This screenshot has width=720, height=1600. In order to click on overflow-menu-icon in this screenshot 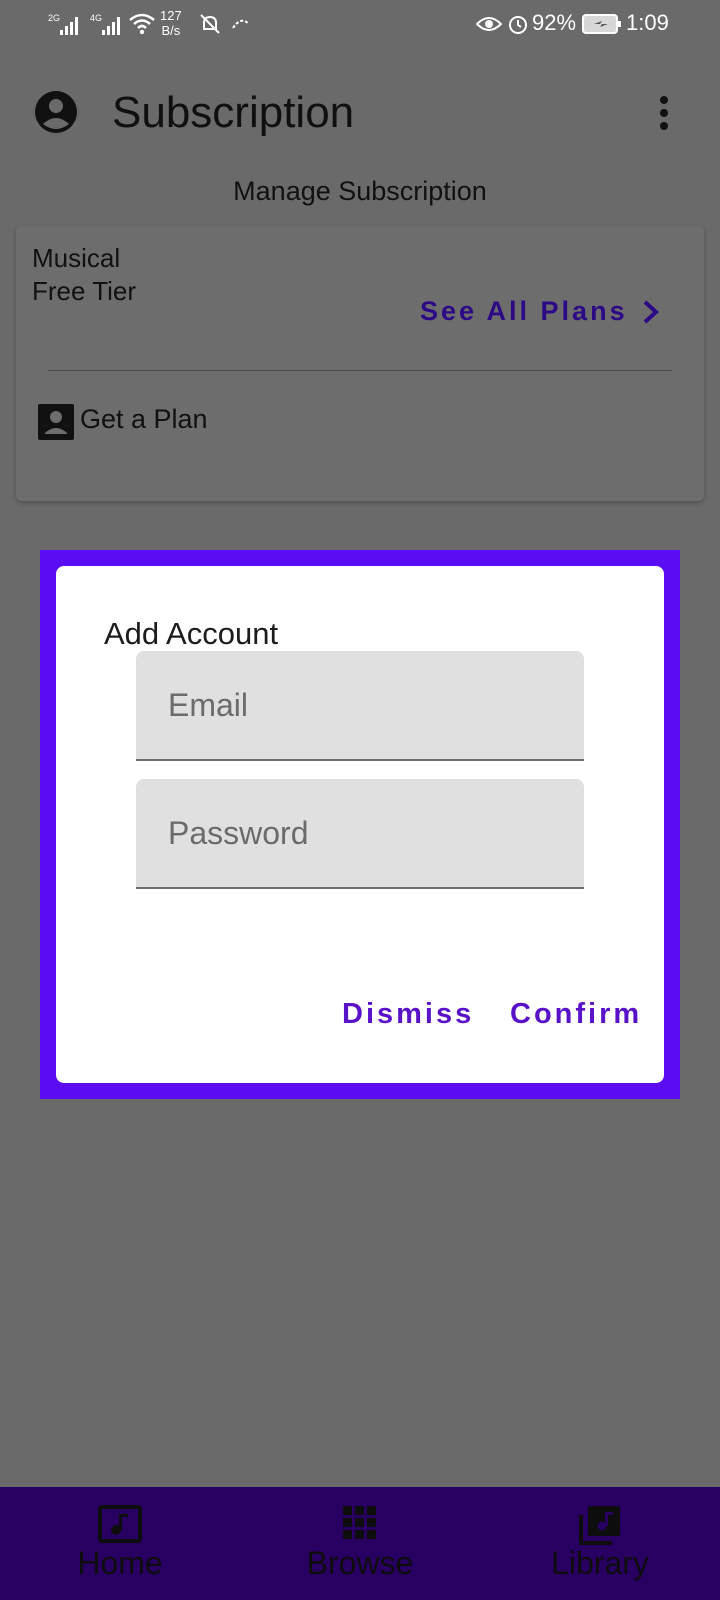, I will do `click(664, 114)`.